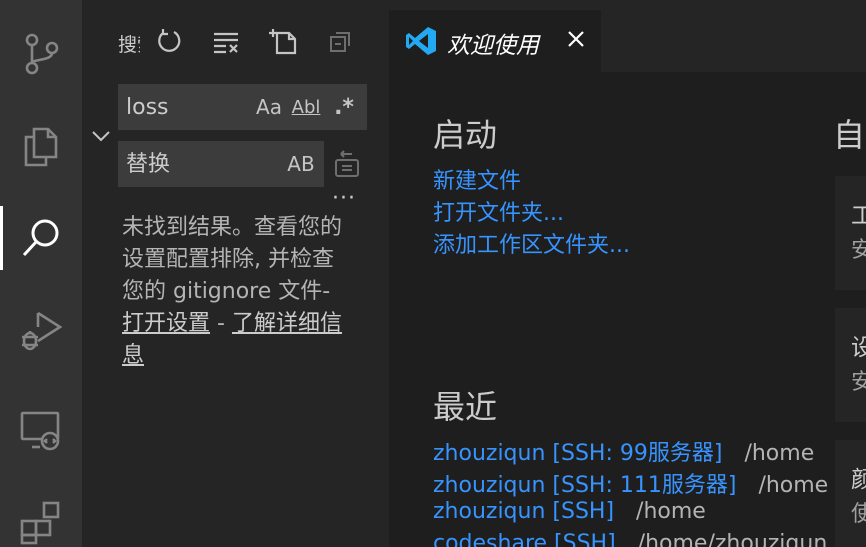 Image resolution: width=866 pixels, height=547 pixels. I want to click on recent-item-path: /home/zhouziqun, so click(732, 539).